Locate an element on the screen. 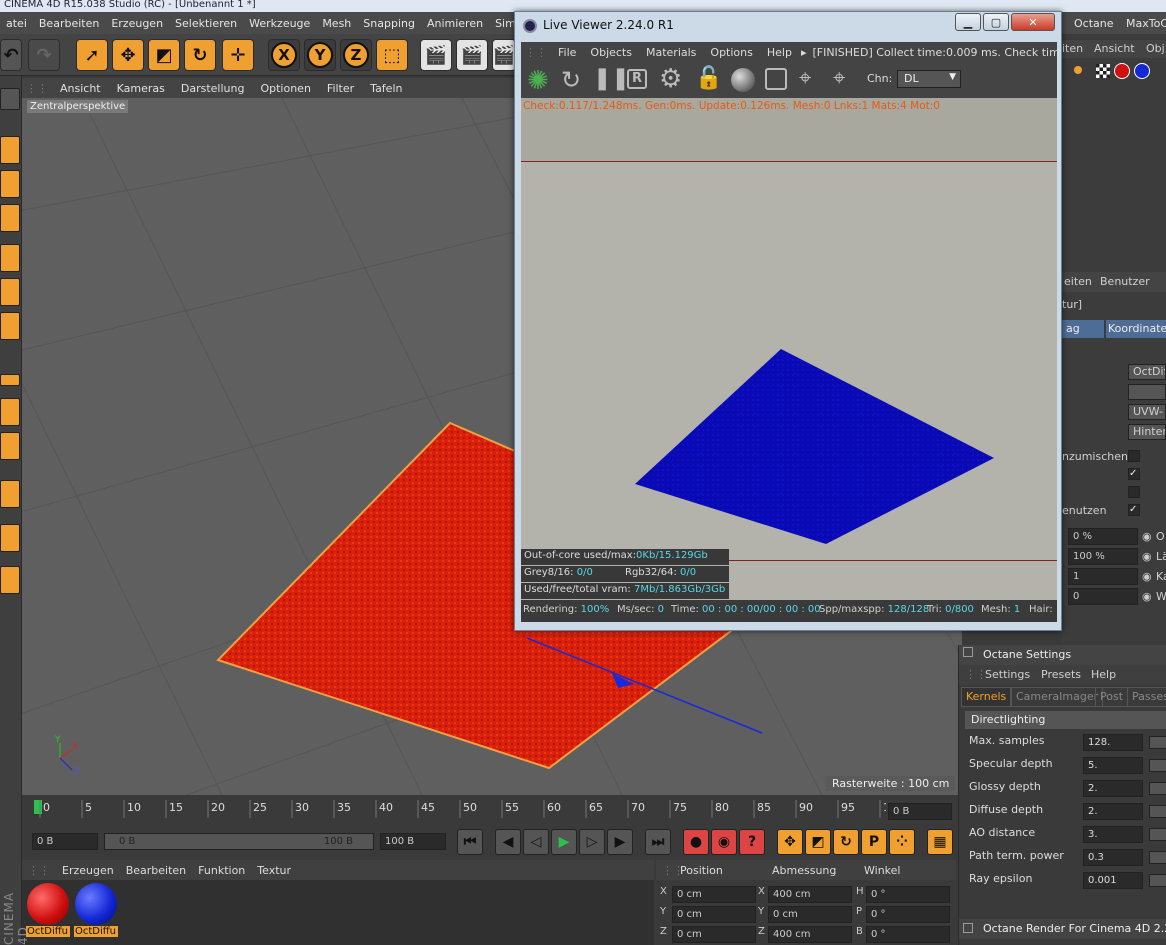  next-frame-icon: ▷ is located at coordinates (592, 842).